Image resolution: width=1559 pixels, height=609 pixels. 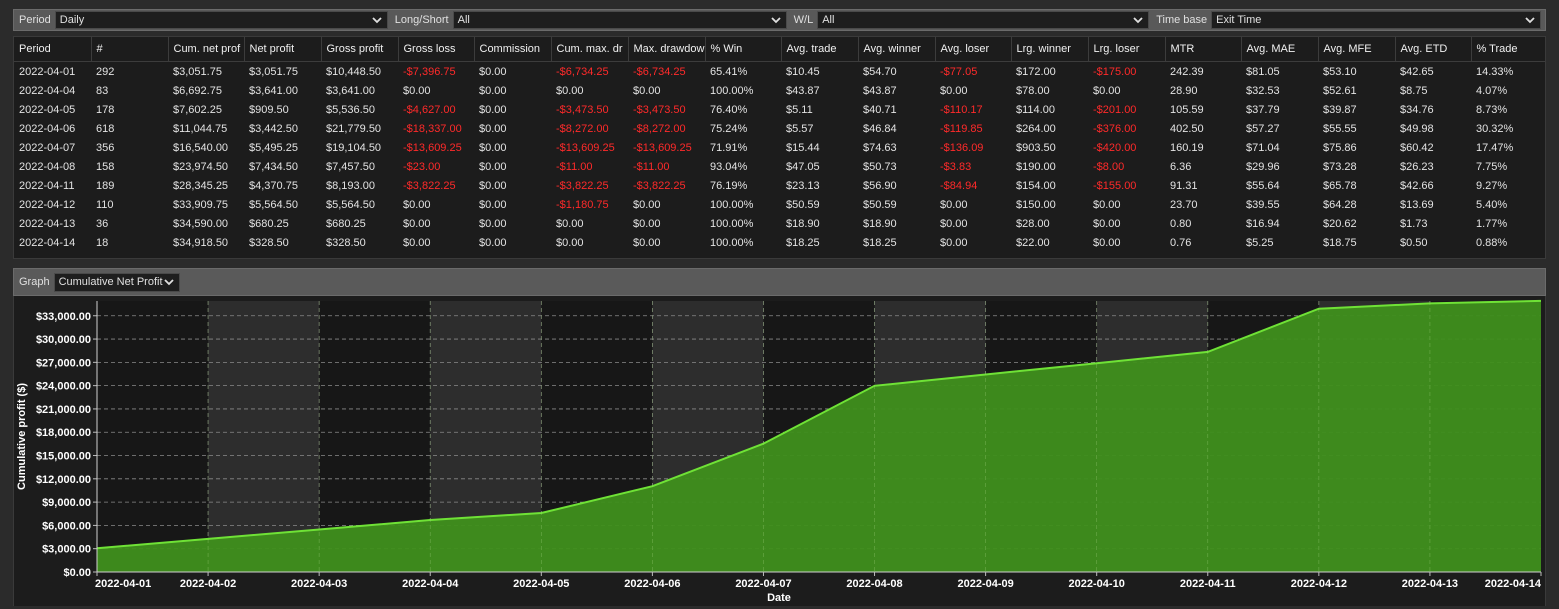 I want to click on time-base-select: Exit Time, so click(x=1376, y=20).